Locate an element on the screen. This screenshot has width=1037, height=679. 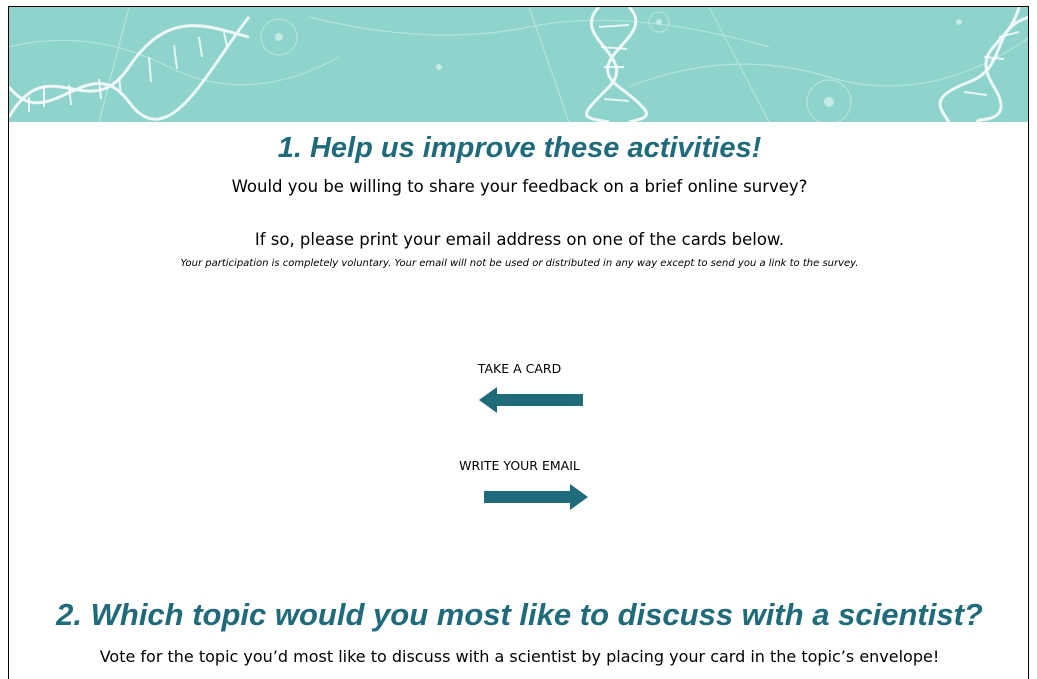
write-email-label: WRITE YOUR EMAIL is located at coordinates (519, 465).